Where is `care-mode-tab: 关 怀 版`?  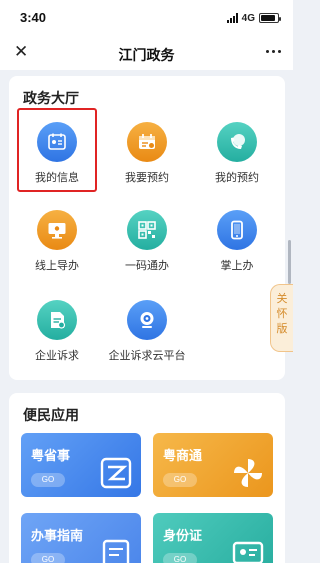
care-mode-tab: 关 怀 版 is located at coordinates (281, 318).